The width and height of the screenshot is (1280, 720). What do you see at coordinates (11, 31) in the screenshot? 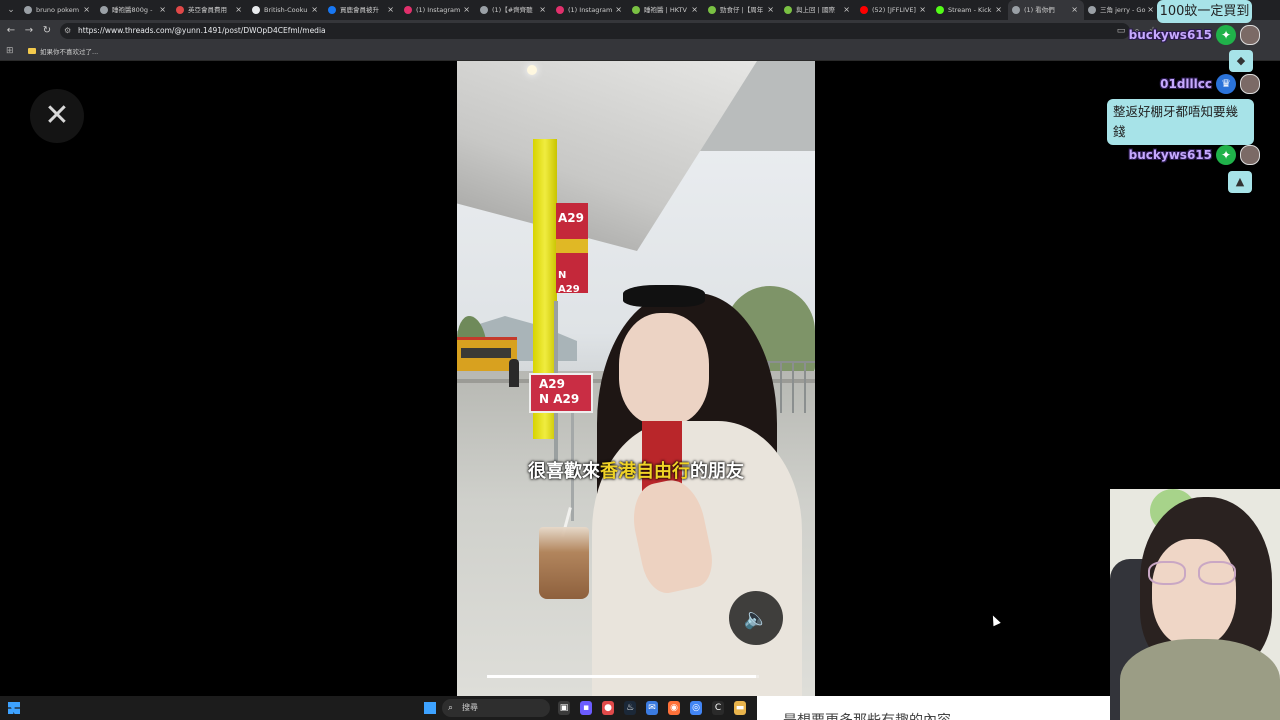
I see `back-icon: ←` at bounding box center [11, 31].